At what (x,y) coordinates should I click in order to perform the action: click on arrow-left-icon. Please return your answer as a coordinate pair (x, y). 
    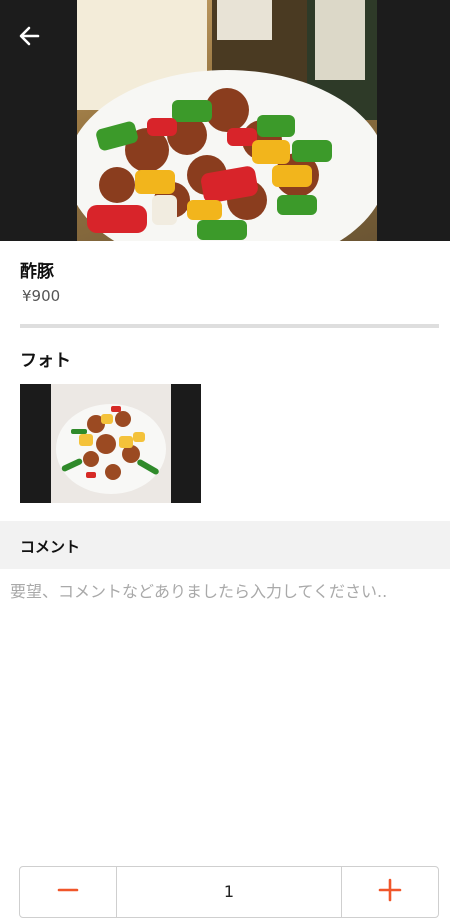
    Looking at the image, I should click on (29, 36).